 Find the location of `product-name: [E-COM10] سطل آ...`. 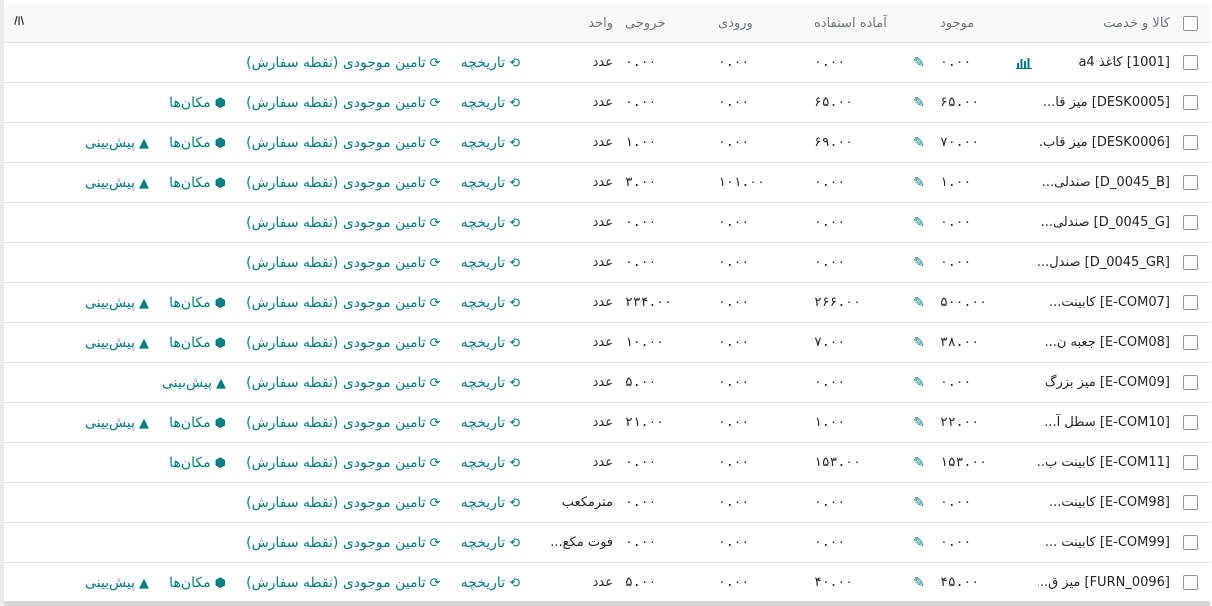

product-name: [E-COM10] سطل آ... is located at coordinates (1104, 422).